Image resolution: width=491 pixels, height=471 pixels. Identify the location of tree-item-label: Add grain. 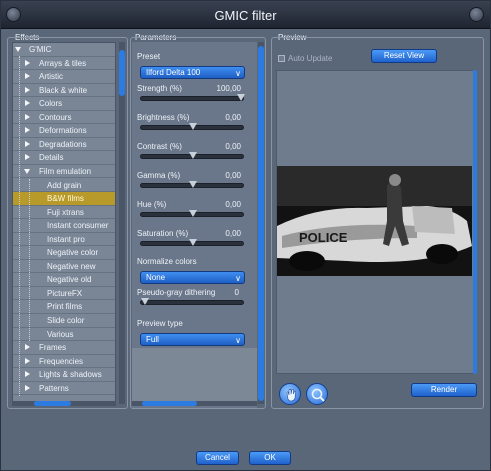
(64, 185).